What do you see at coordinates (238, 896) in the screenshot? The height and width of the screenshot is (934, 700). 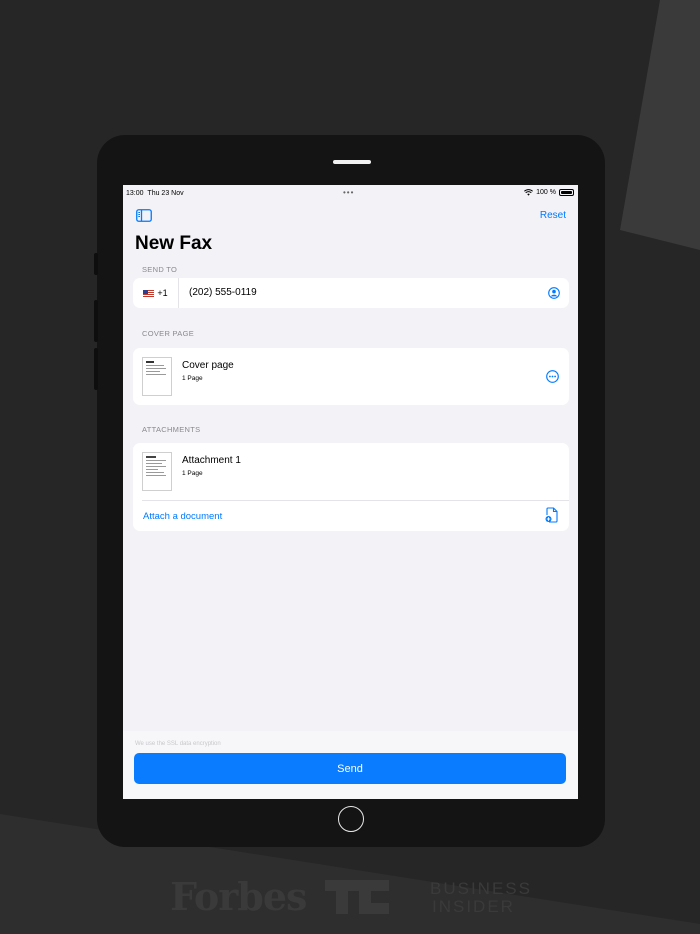 I see `forbes-logo: Forbes` at bounding box center [238, 896].